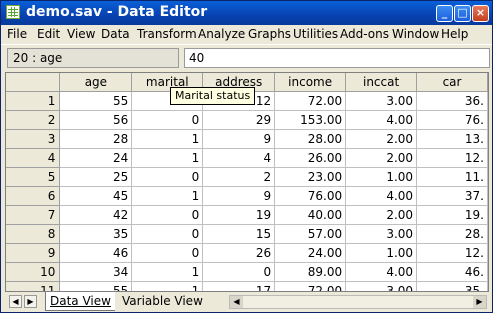  What do you see at coordinates (337, 58) in the screenshot?
I see `cell-value-input: 40` at bounding box center [337, 58].